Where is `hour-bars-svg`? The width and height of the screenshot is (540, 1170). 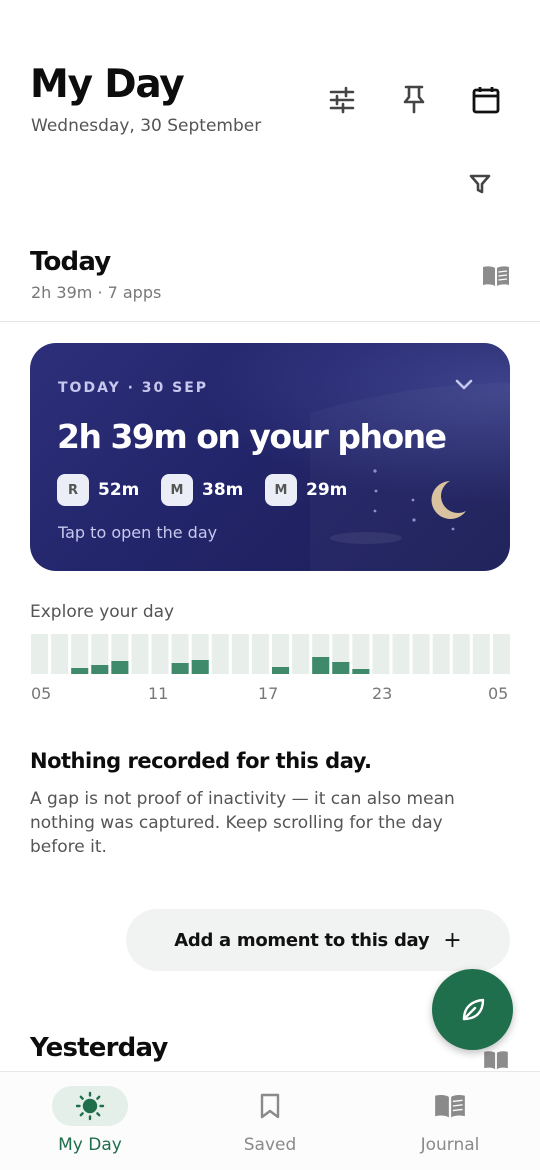
hour-bars-svg is located at coordinates (270, 654).